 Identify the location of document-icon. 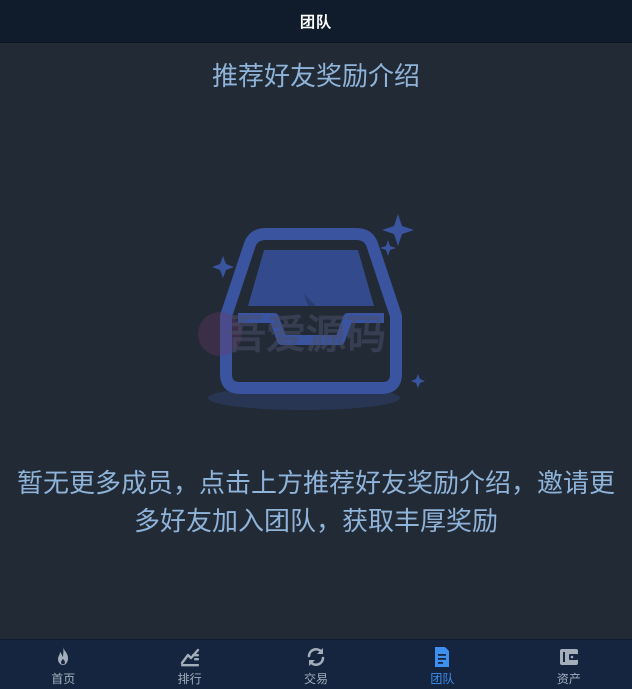
(442, 657).